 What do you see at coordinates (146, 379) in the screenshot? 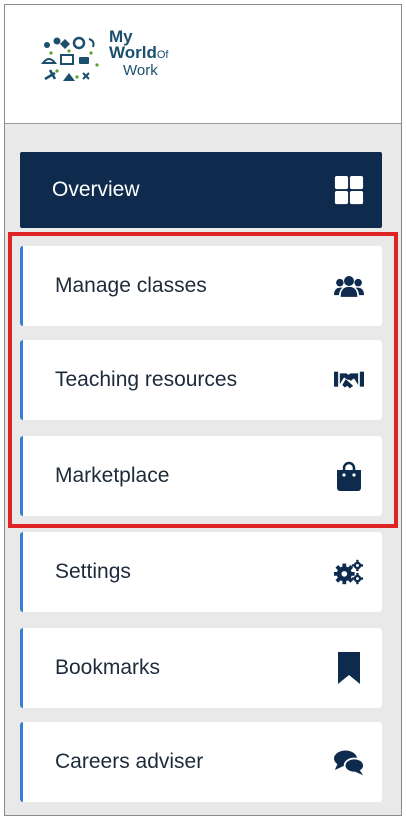
I see `nav-item-label: Teaching resources` at bounding box center [146, 379].